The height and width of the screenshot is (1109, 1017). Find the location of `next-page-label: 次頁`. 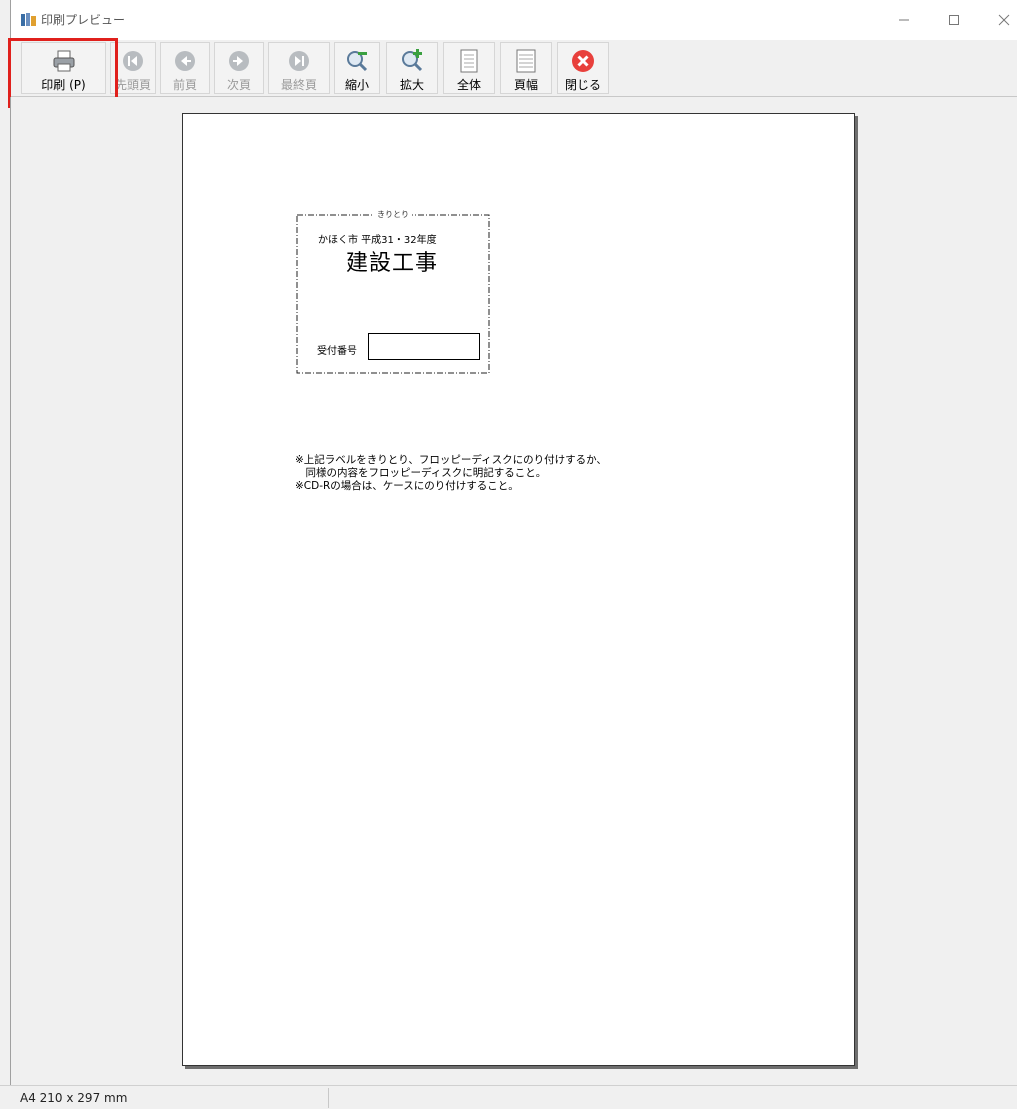

next-page-label: 次頁 is located at coordinates (238, 85).